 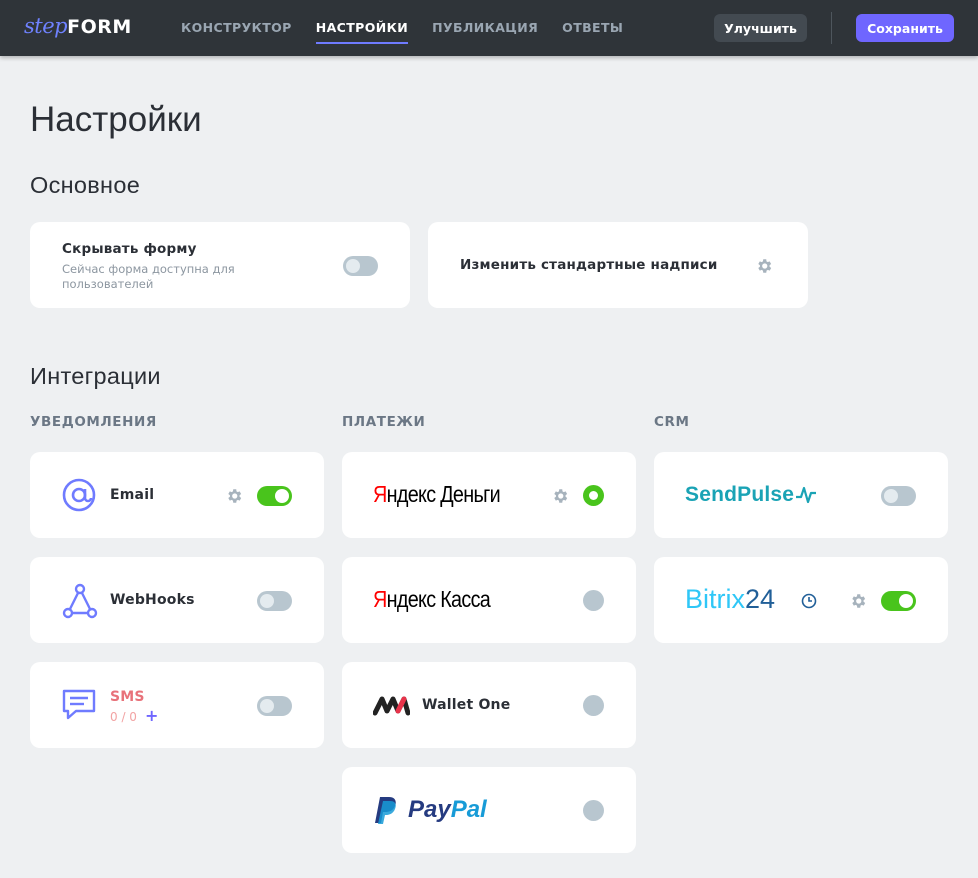 What do you see at coordinates (274, 706) in the screenshot?
I see `sms-toggle` at bounding box center [274, 706].